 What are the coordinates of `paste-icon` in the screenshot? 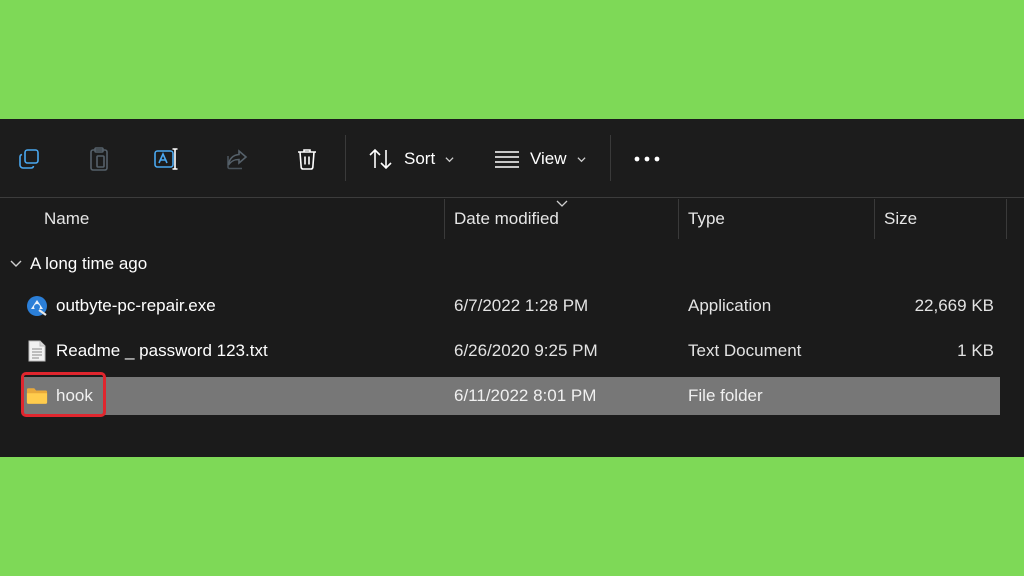 It's located at (99, 159).